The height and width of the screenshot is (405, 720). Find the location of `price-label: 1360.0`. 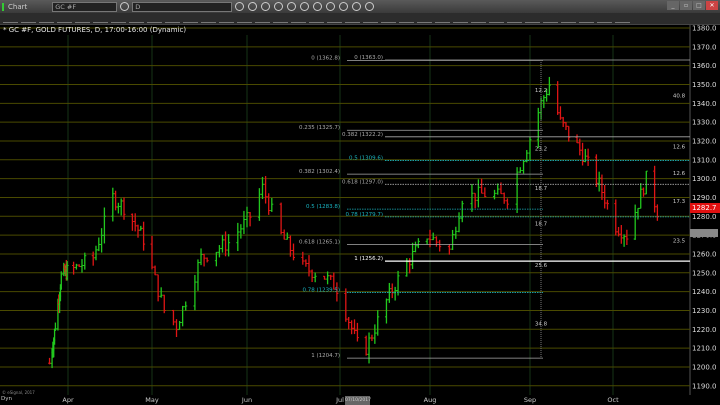

price-label: 1360.0 is located at coordinates (704, 66).